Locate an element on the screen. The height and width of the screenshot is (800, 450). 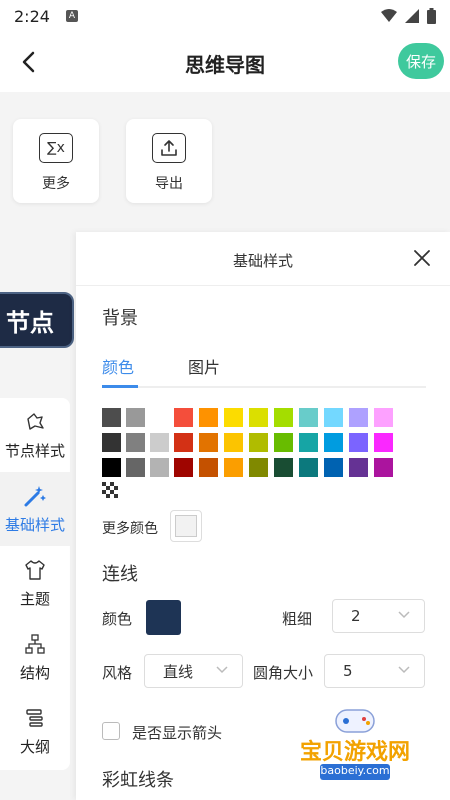
more-color-preview is located at coordinates (186, 526).